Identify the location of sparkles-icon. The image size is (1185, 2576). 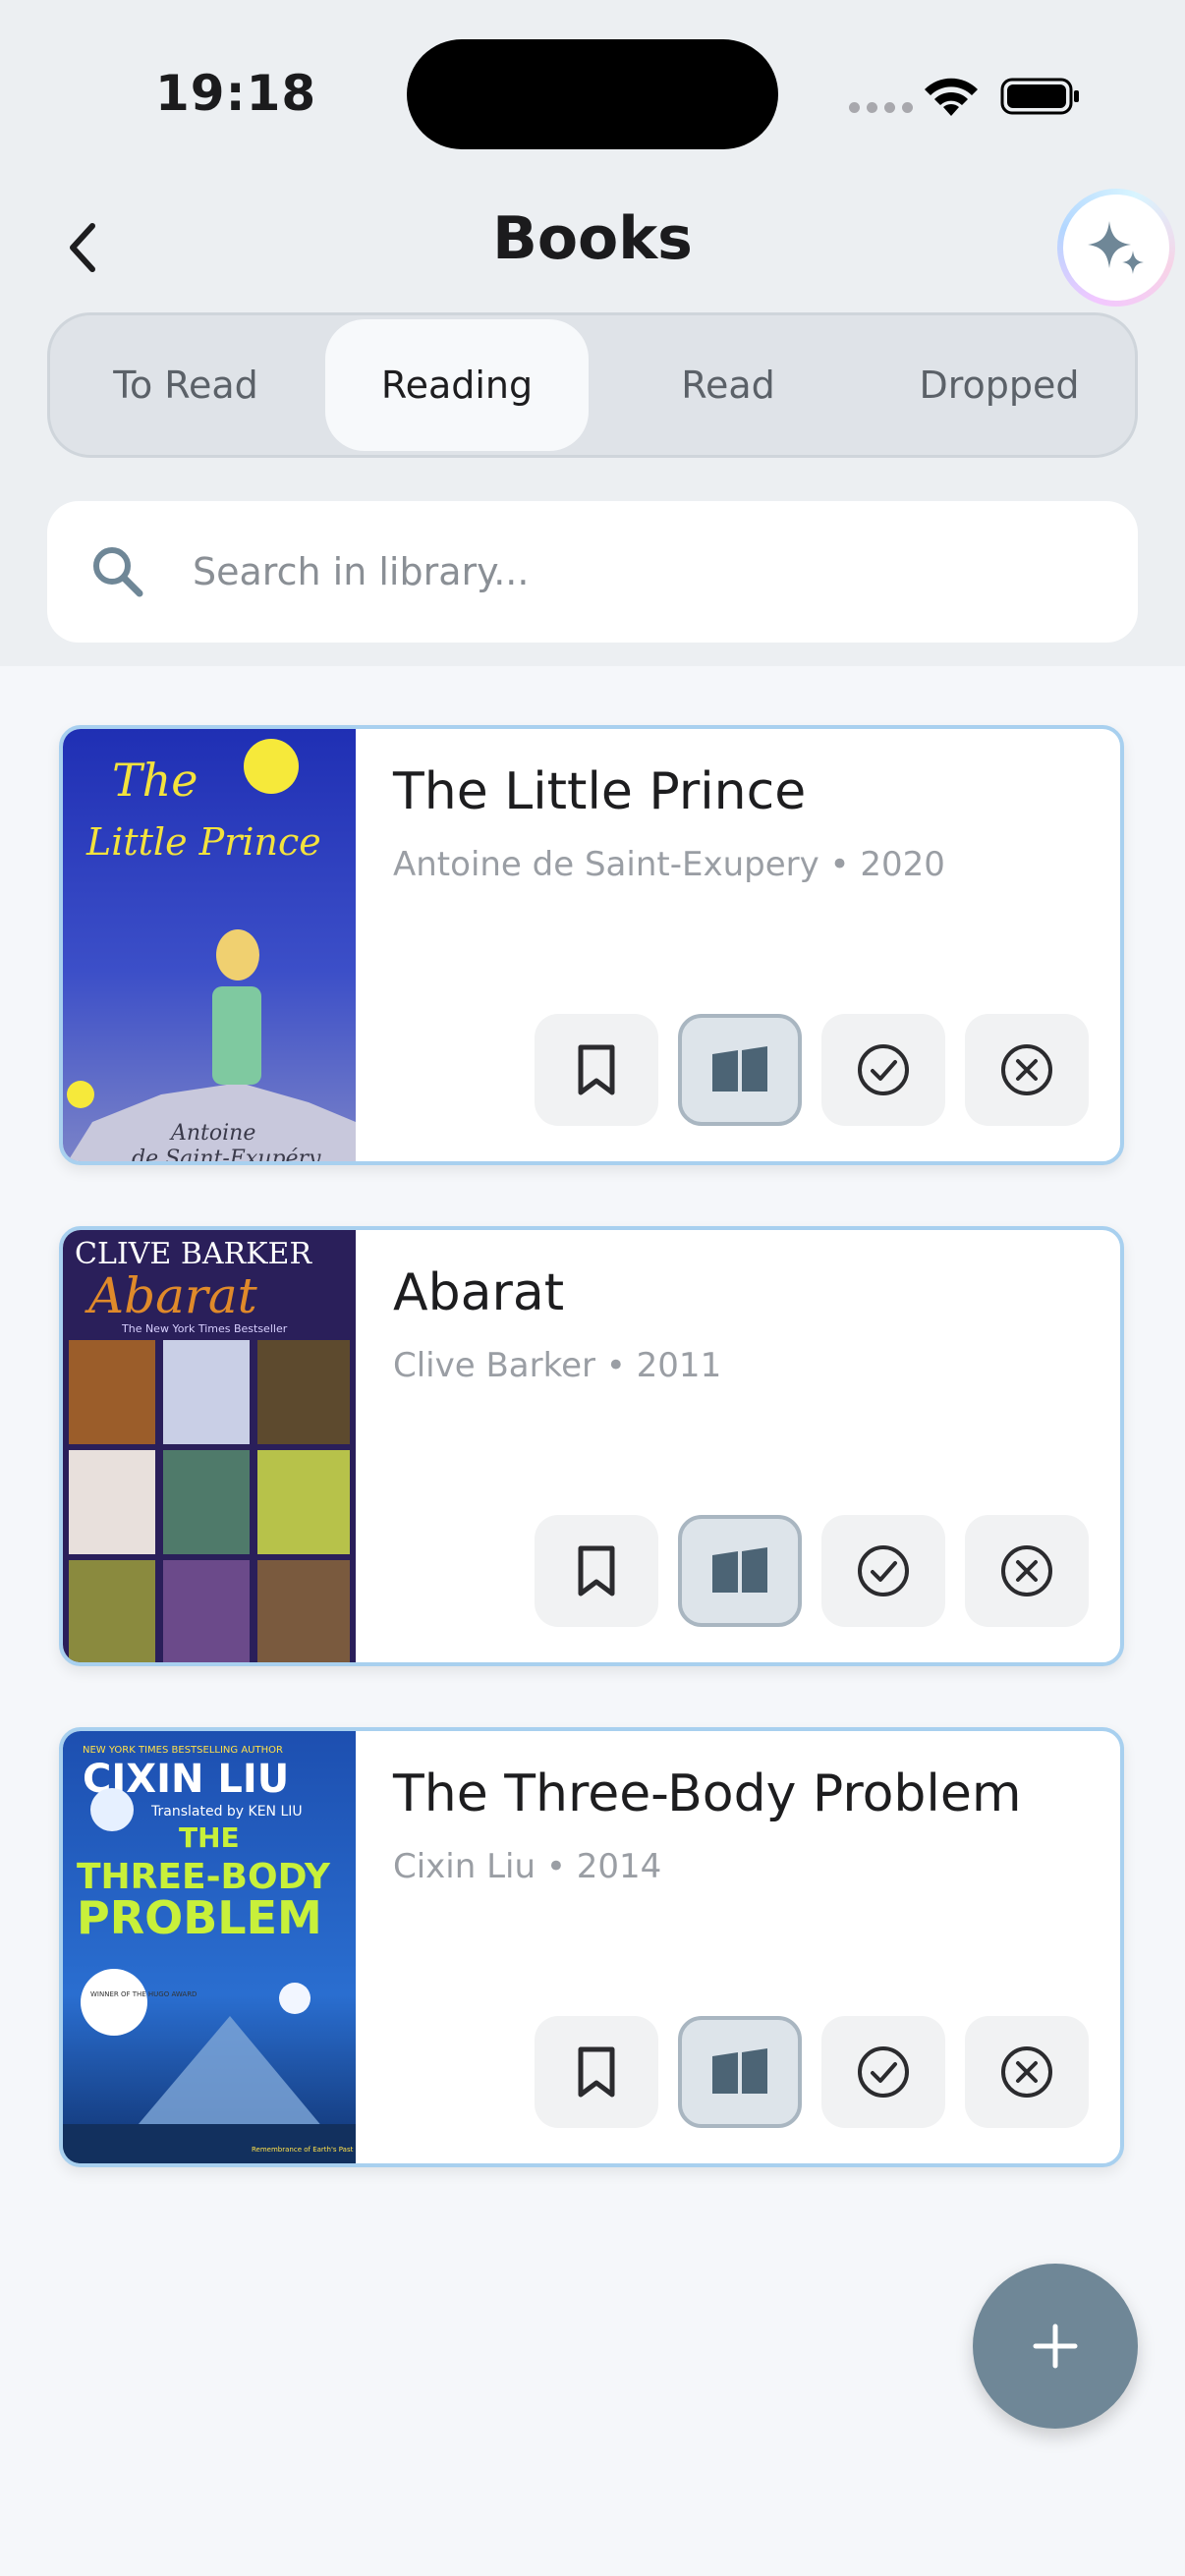
(1116, 247).